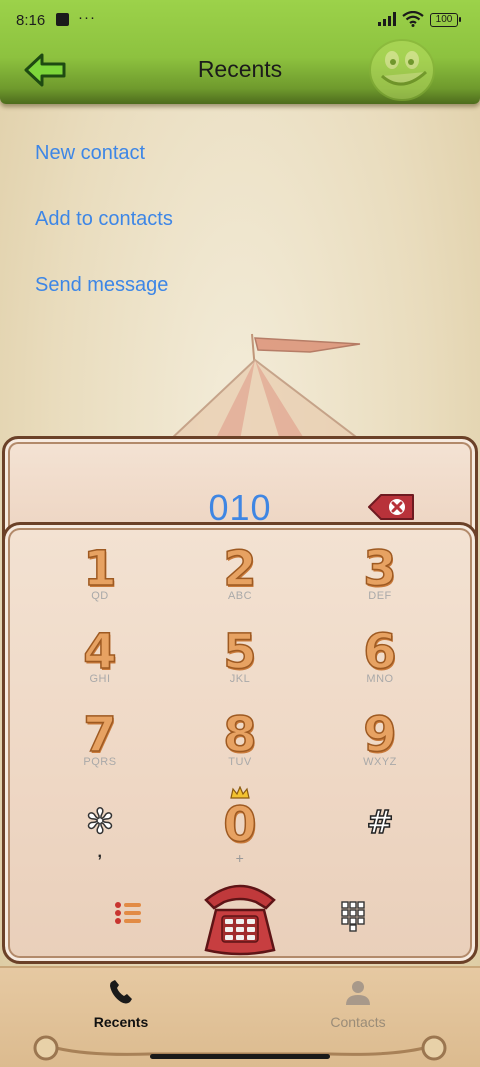 The width and height of the screenshot is (480, 1067). Describe the element at coordinates (62, 19) in the screenshot. I see `notification-icon` at that location.